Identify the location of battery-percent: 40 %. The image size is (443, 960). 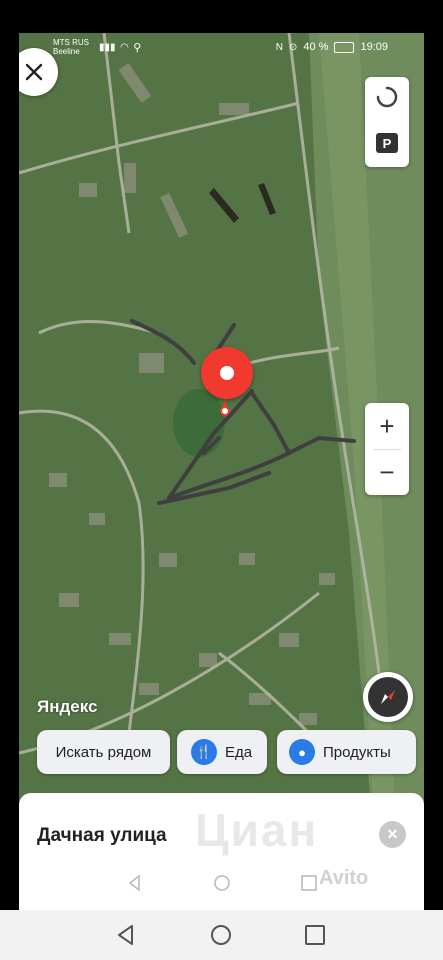
(316, 47).